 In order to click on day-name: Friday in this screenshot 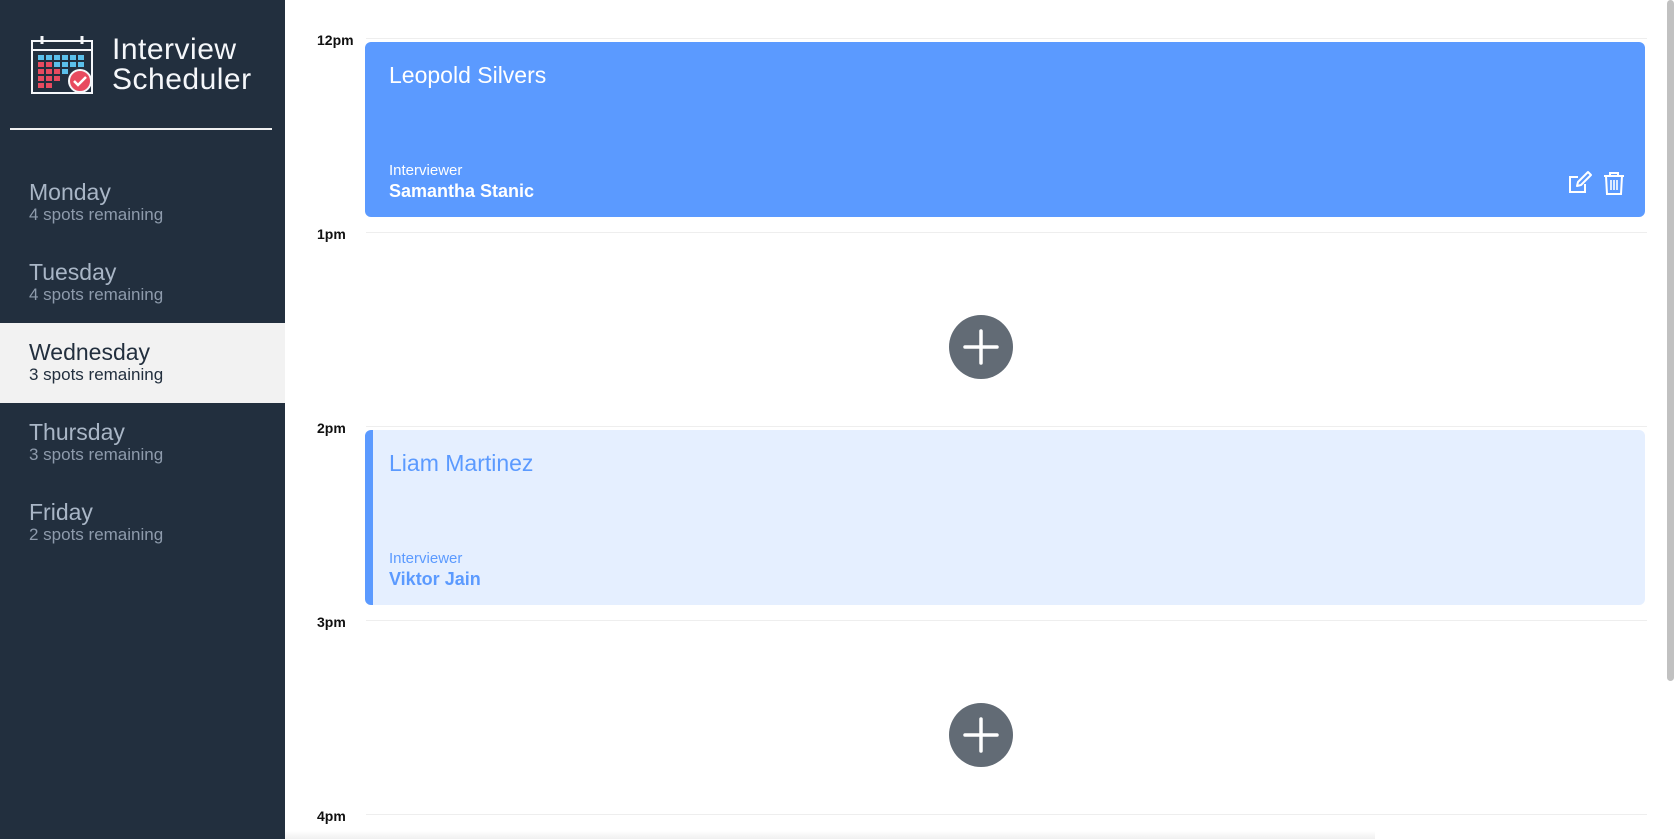, I will do `click(61, 512)`.